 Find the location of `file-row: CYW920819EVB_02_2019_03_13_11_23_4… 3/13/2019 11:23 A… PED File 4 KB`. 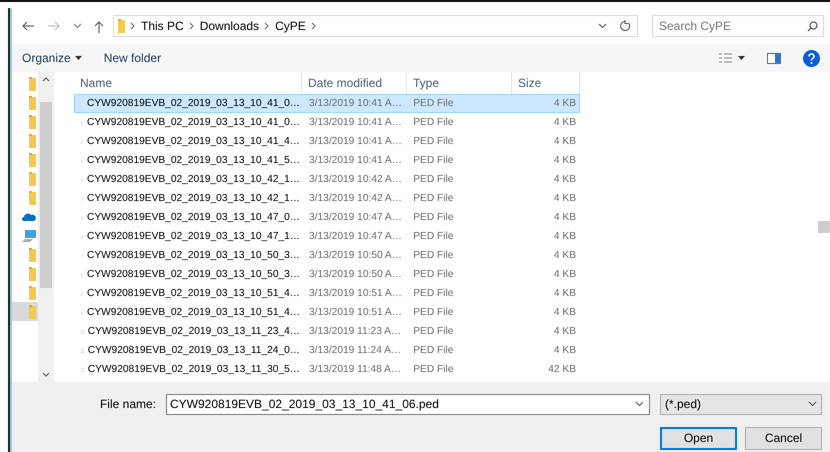

file-row: CYW920819EVB_02_2019_03_13_11_23_4… 3/13/2019 11:23 A… PED File 4 KB is located at coordinates (327, 331).